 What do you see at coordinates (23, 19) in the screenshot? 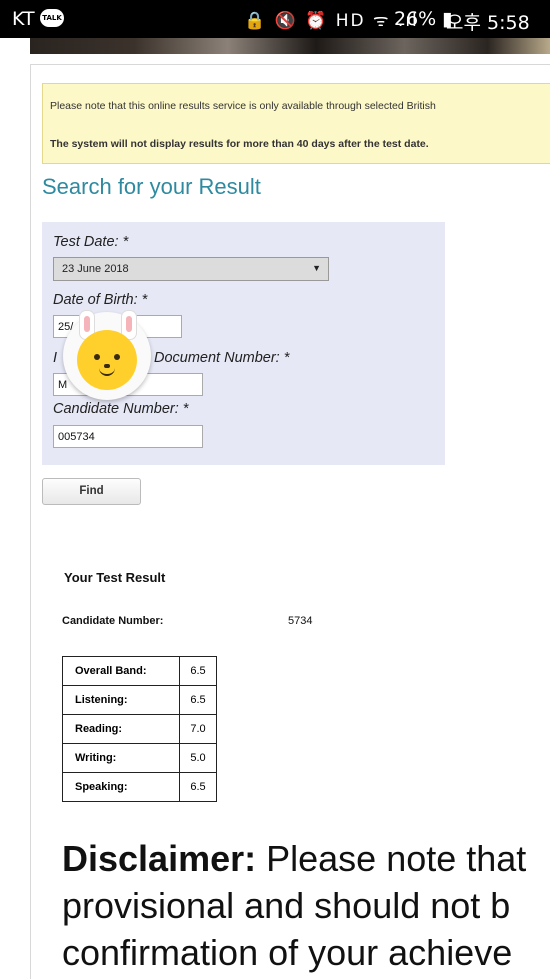
I see `carrier-label: KT` at bounding box center [23, 19].